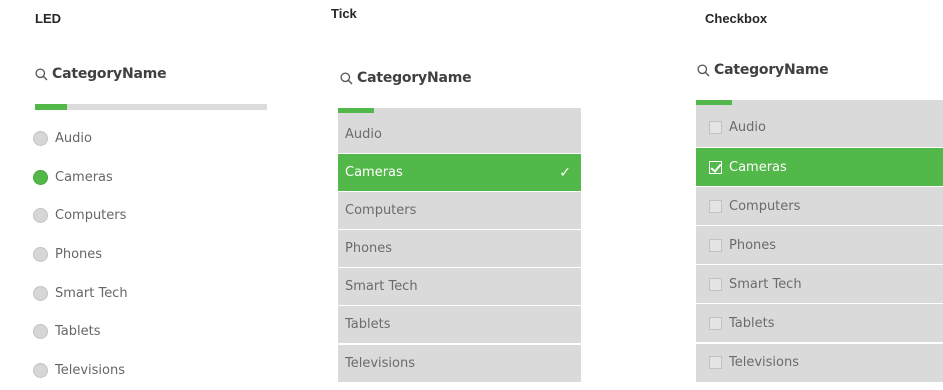 The image size is (943, 390). What do you see at coordinates (151, 107) in the screenshot?
I see `selection-progress-bar` at bounding box center [151, 107].